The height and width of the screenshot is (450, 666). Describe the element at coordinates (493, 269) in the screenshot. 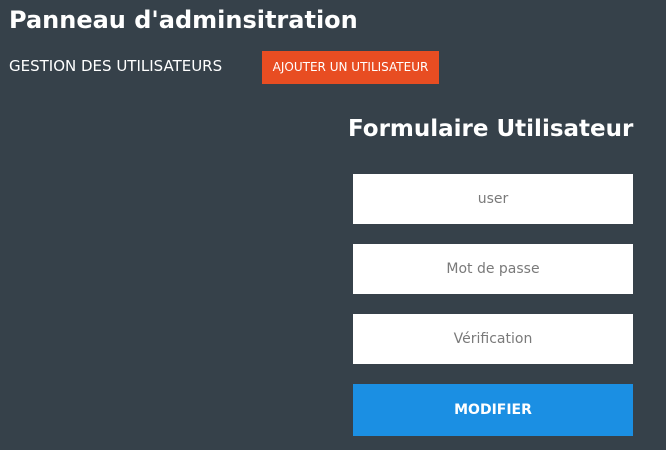

I see `password-input` at that location.